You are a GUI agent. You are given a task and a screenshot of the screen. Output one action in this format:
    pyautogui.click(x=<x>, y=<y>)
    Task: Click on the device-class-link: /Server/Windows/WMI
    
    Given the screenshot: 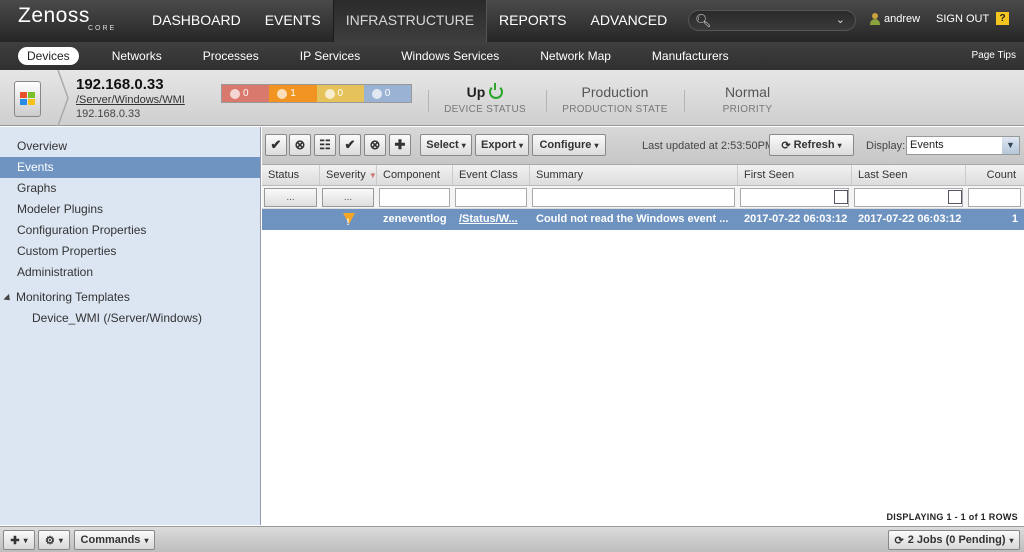 What is the action you would take?
    pyautogui.click(x=130, y=100)
    